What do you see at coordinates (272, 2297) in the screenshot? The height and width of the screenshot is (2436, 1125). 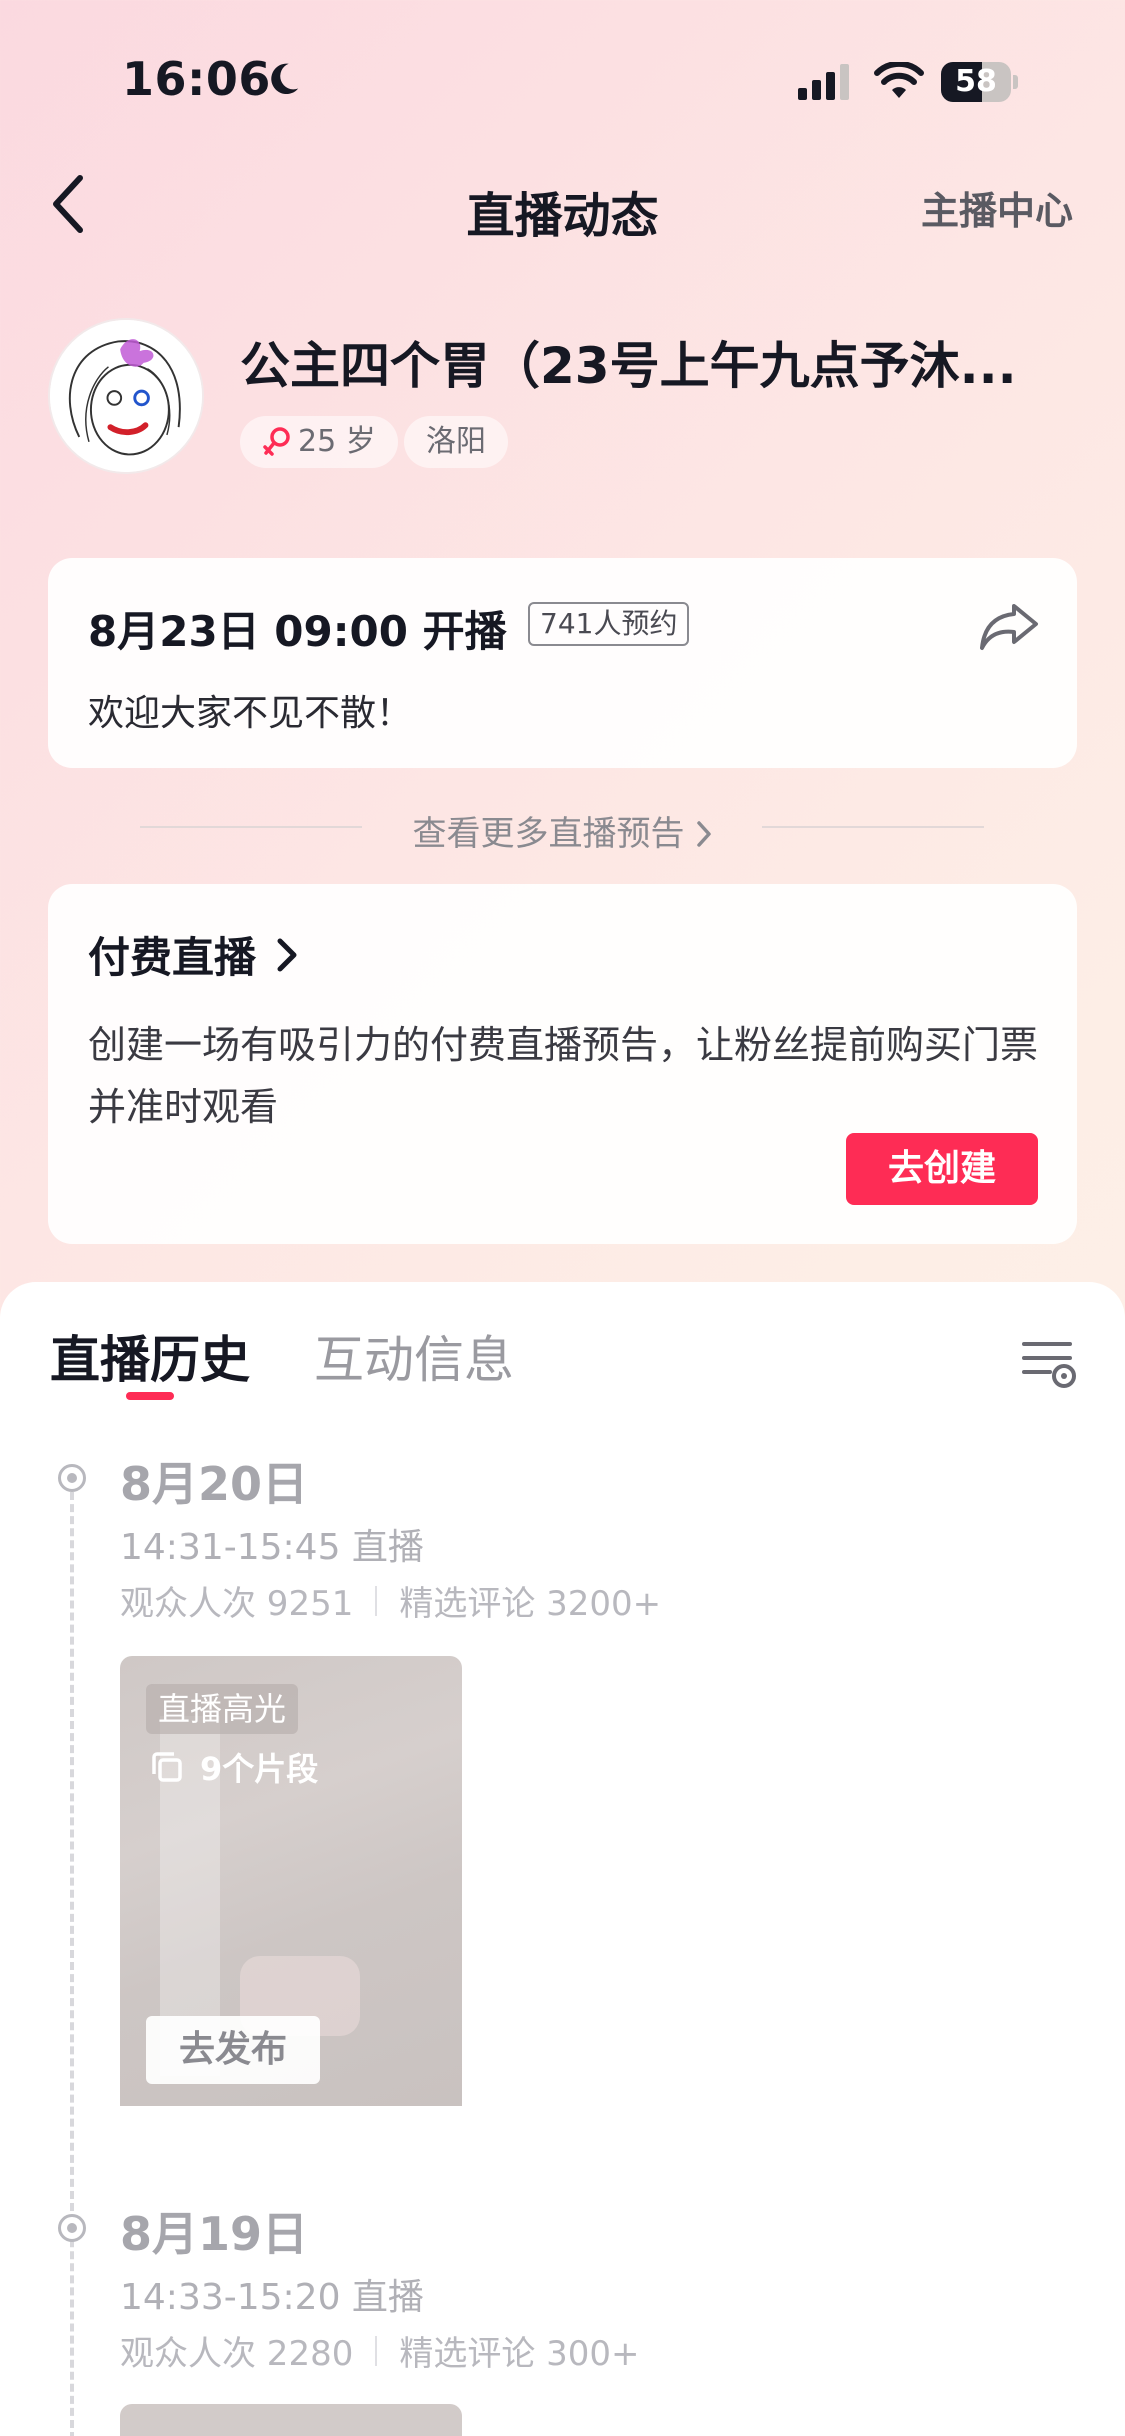 I see `history-time: 14:33-15:20 直播` at bounding box center [272, 2297].